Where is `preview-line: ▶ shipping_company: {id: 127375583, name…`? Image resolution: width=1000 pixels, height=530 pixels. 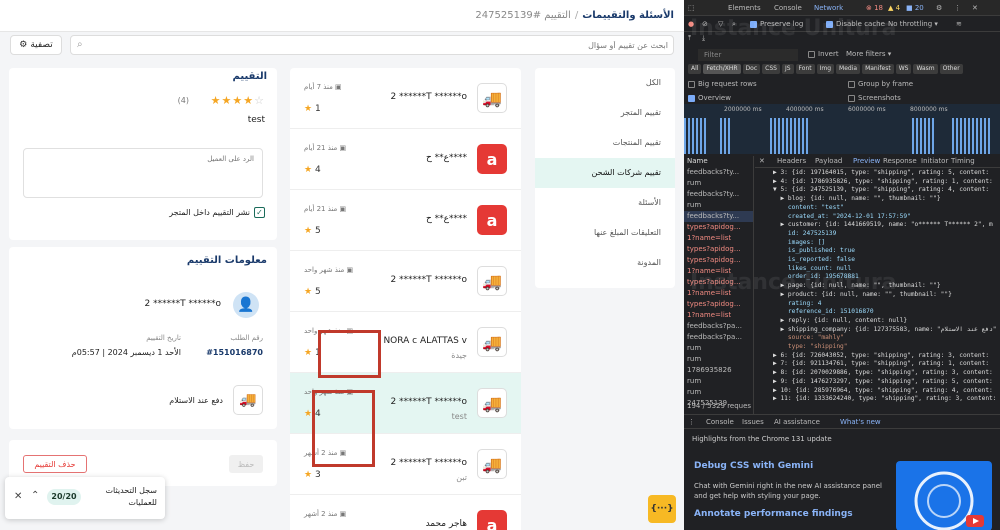
preview-line: ▶ shipping_company: {id: 127375583, name… is located at coordinates (886, 330).